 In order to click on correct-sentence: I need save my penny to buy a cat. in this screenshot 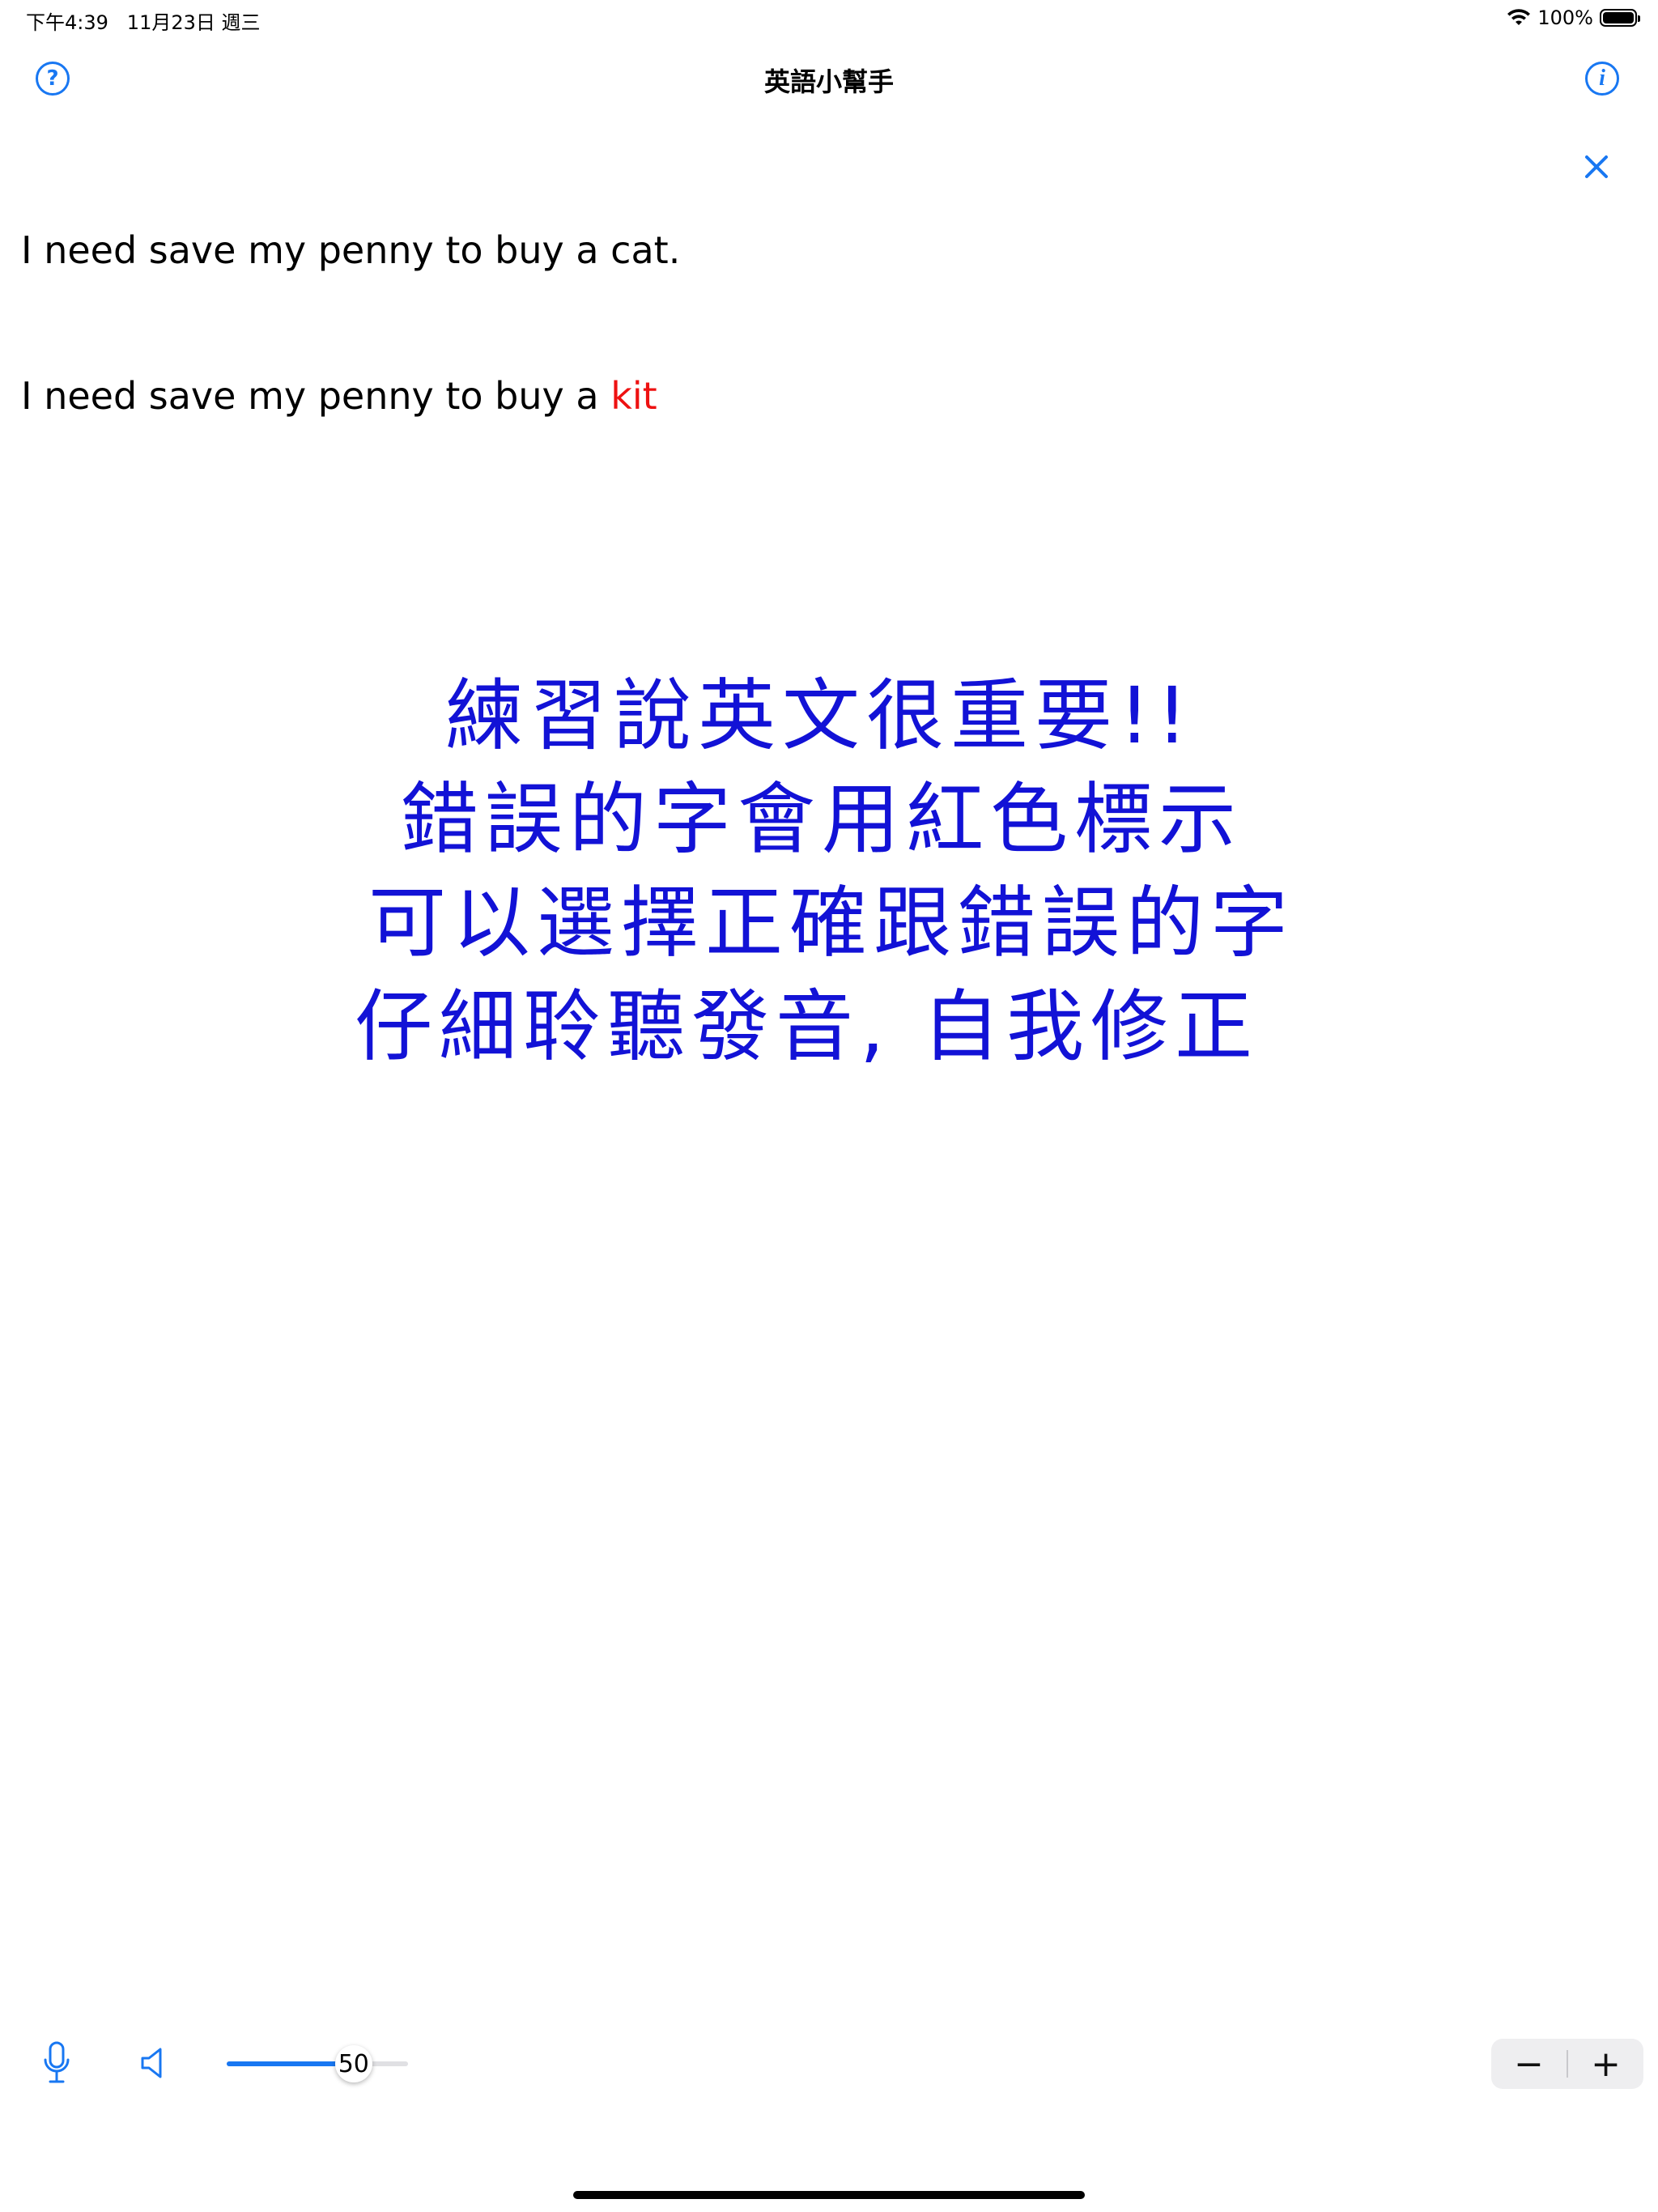, I will do `click(350, 250)`.